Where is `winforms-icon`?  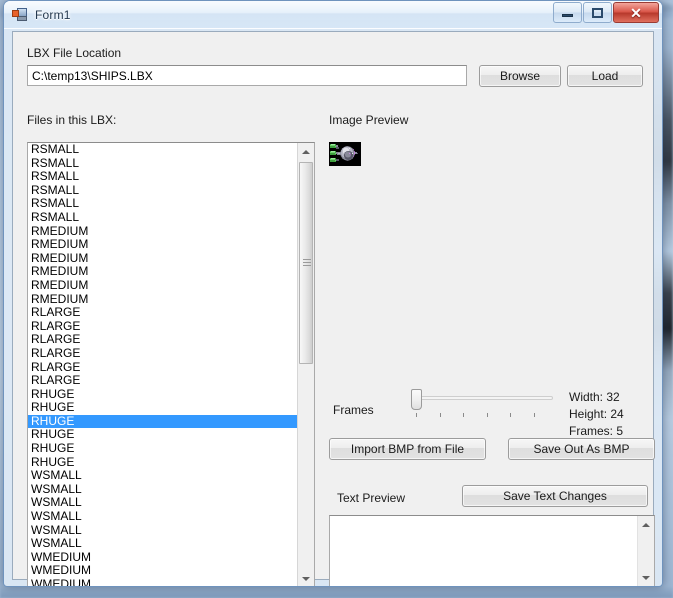 winforms-icon is located at coordinates (20, 15).